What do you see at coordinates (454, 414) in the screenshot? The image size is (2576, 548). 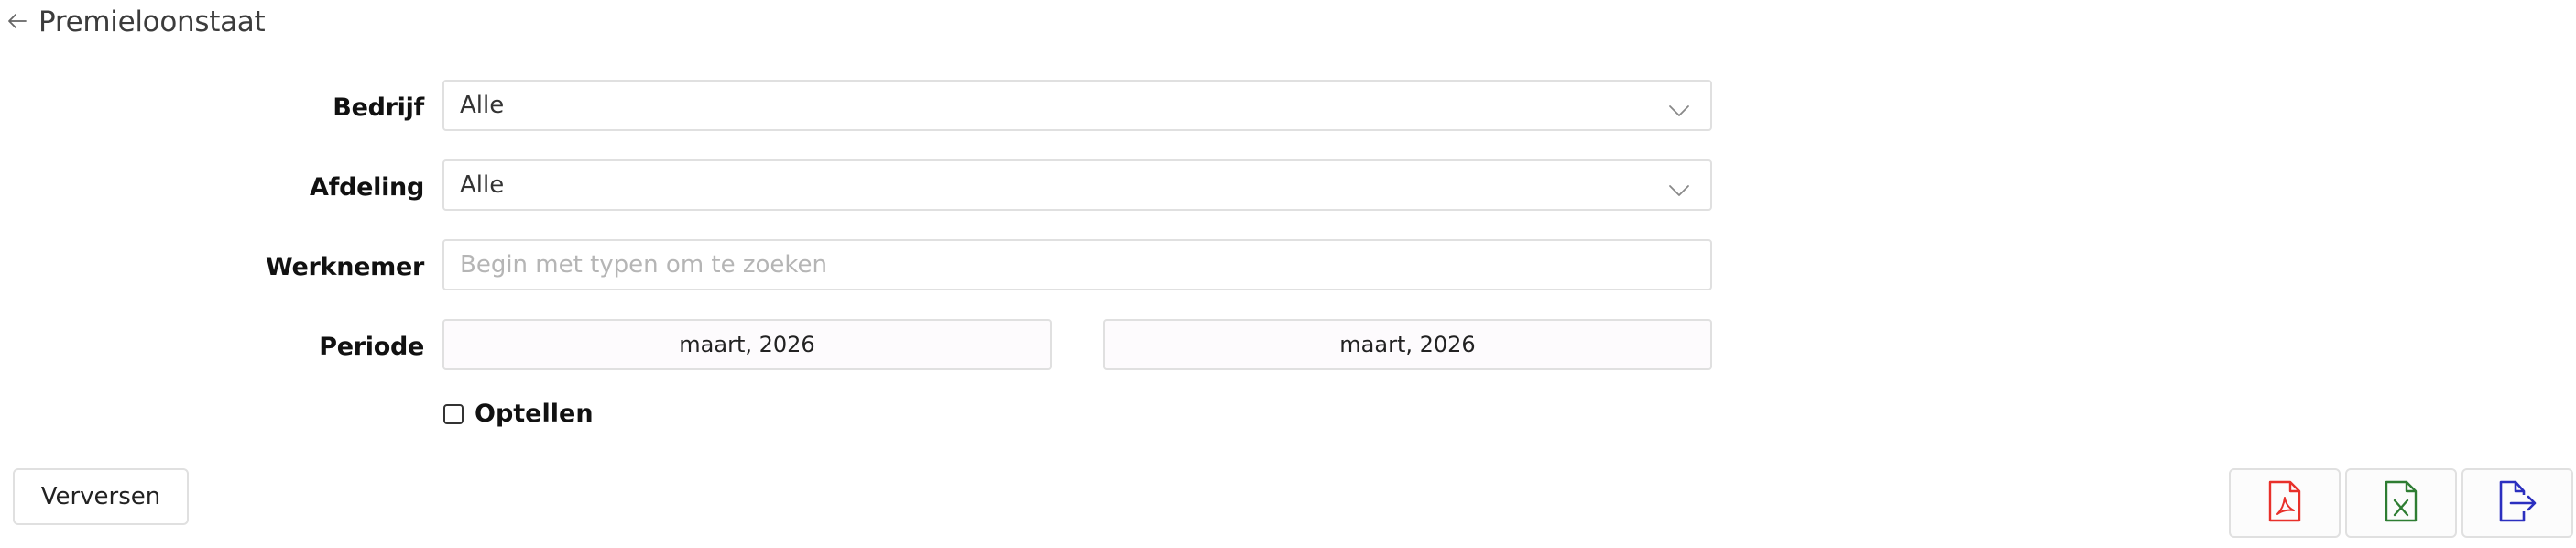 I see `sum-up-checkbox` at bounding box center [454, 414].